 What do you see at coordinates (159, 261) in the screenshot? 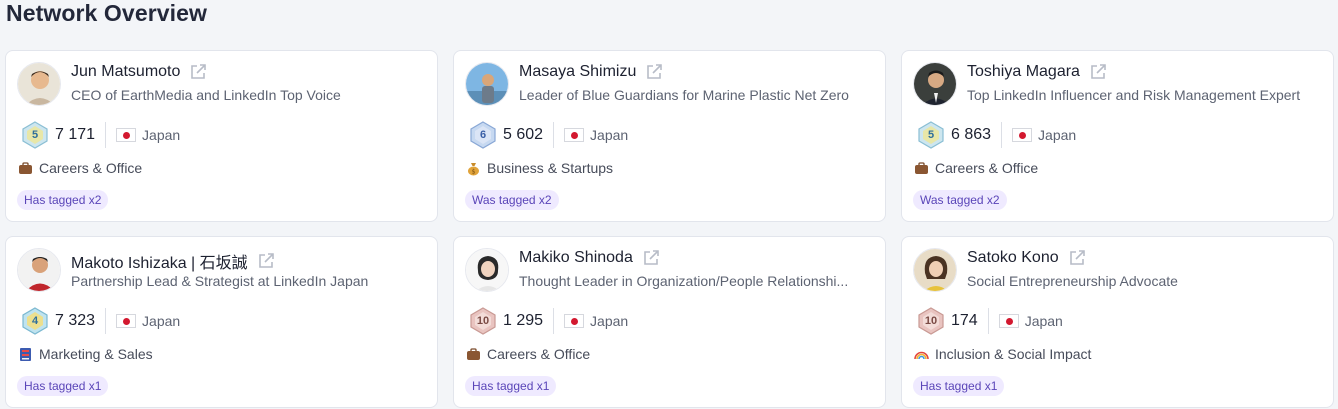
I see `profile-name: Makoto Ishizaka | 石坂誠` at bounding box center [159, 261].